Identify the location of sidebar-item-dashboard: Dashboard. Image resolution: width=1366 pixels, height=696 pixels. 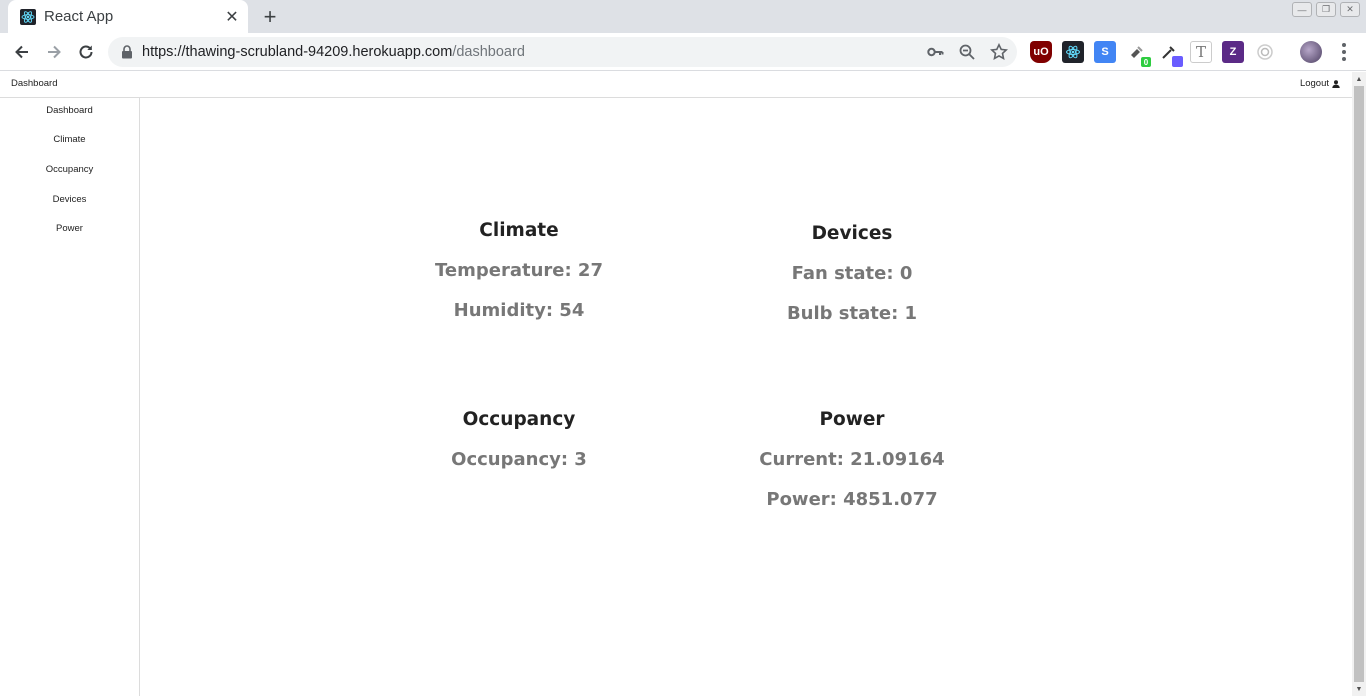
(69, 110).